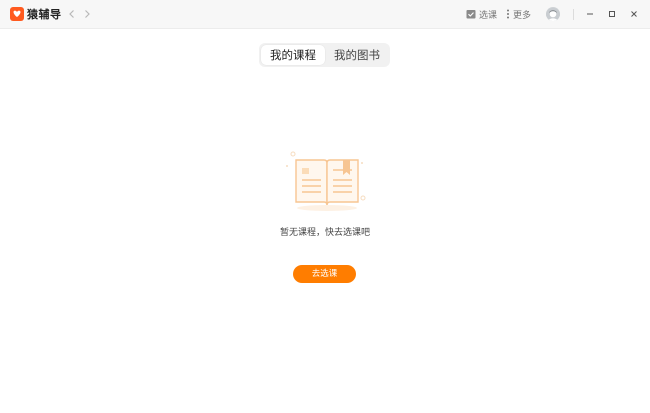 This screenshot has width=650, height=413. What do you see at coordinates (44, 14) in the screenshot?
I see `app-title: 猿辅导` at bounding box center [44, 14].